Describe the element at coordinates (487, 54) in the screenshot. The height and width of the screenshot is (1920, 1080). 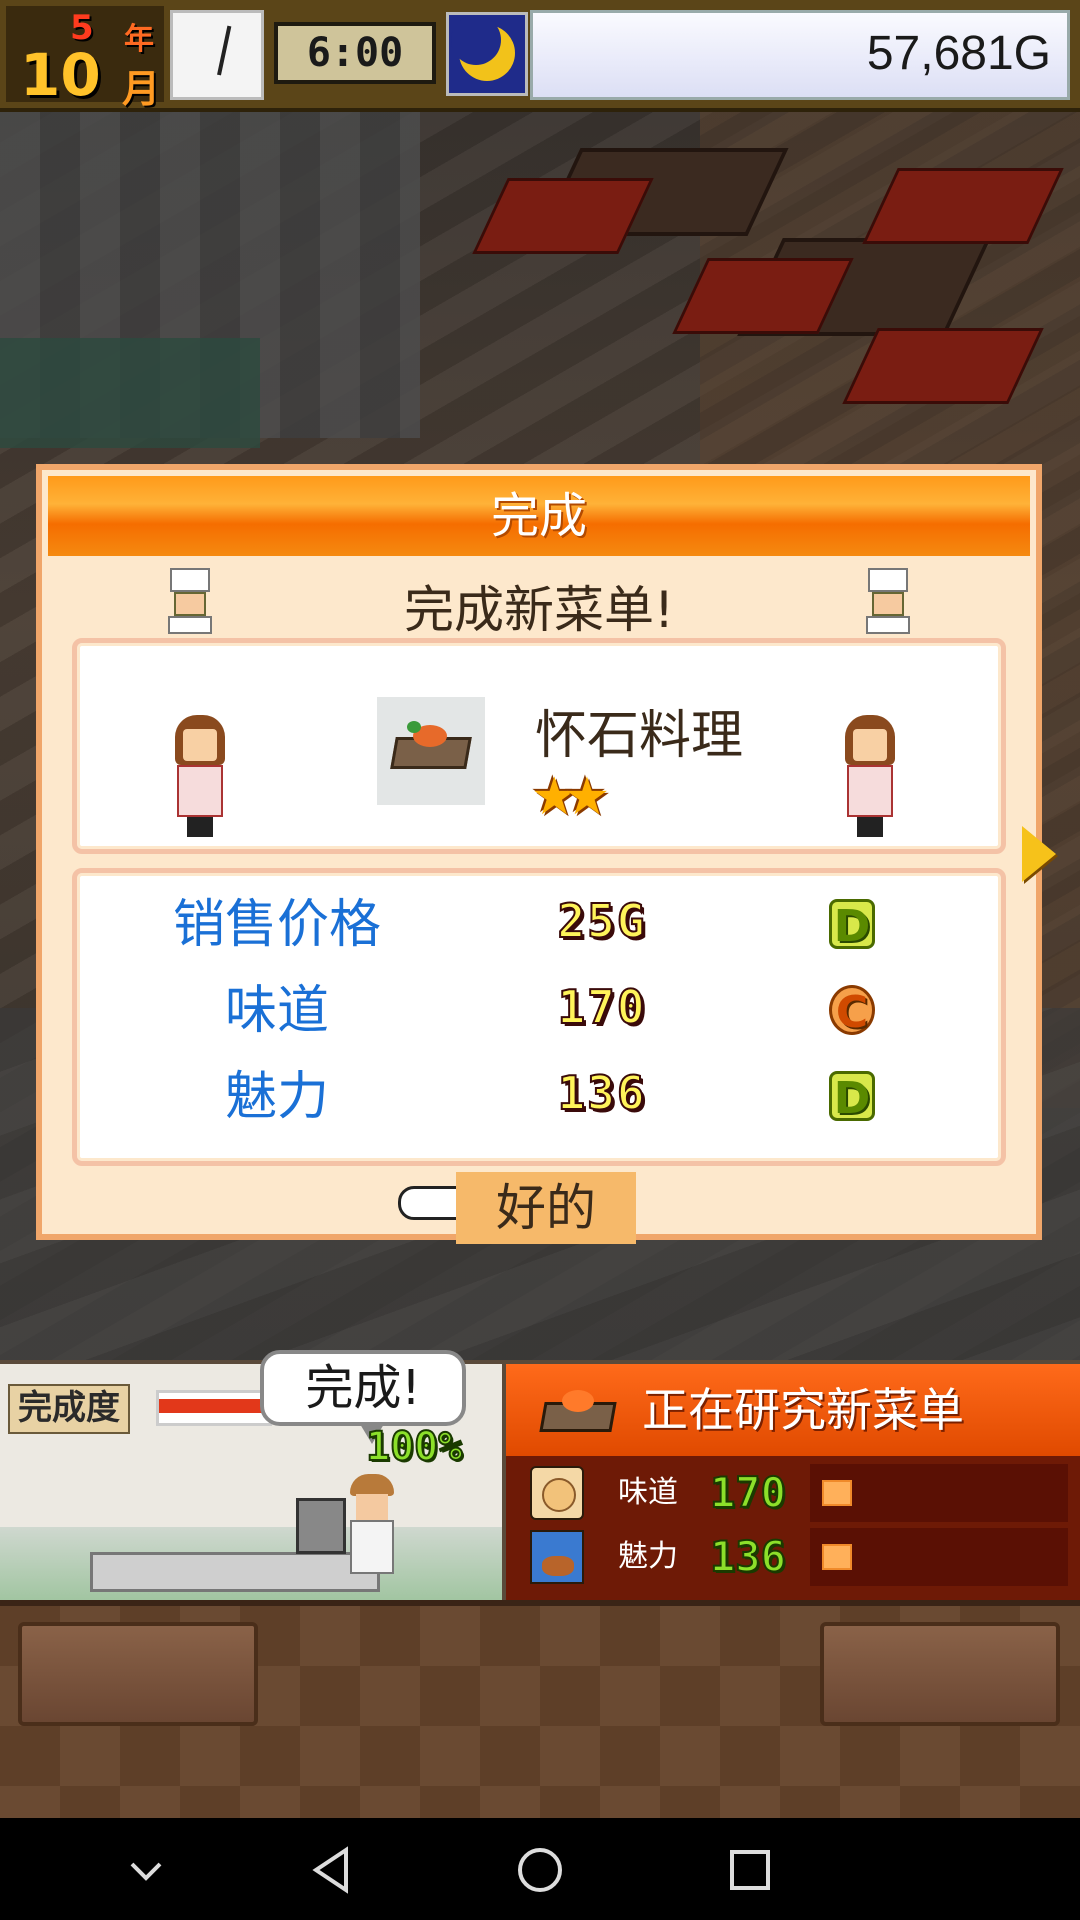
I see `moon-icon` at that location.